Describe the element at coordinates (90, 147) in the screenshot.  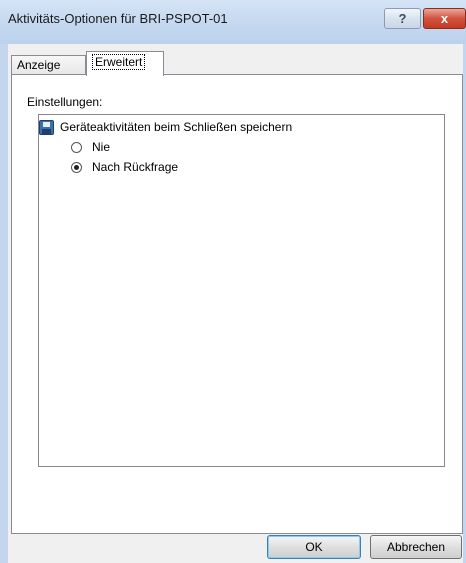
I see `option-nie: Nie` at that location.